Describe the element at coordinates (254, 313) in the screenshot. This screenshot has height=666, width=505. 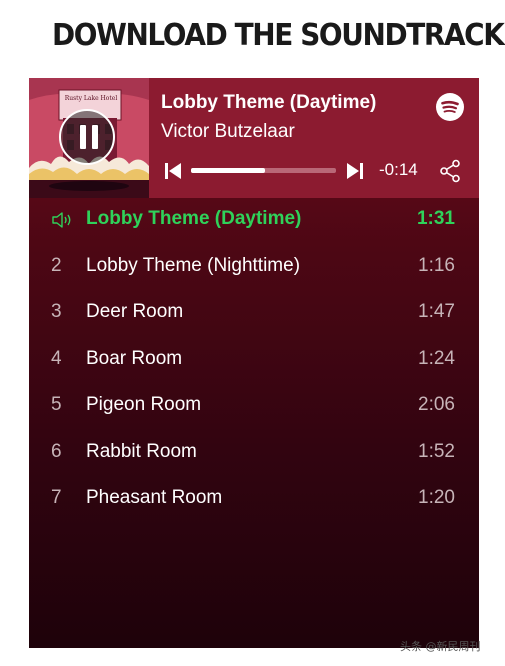
I see `track-row: 3 Deer Room 1:47` at that location.